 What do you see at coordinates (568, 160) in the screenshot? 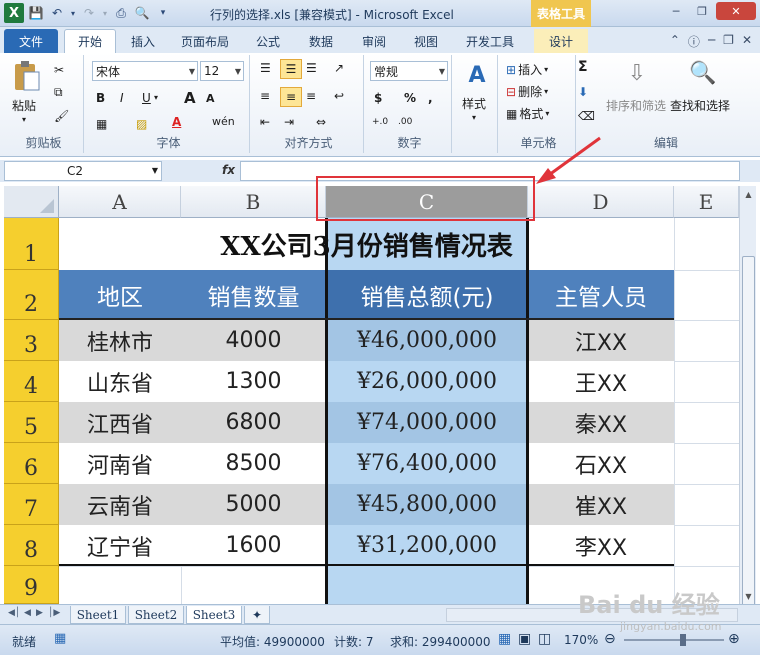
I see `annotation-arrow-icon` at bounding box center [568, 160].